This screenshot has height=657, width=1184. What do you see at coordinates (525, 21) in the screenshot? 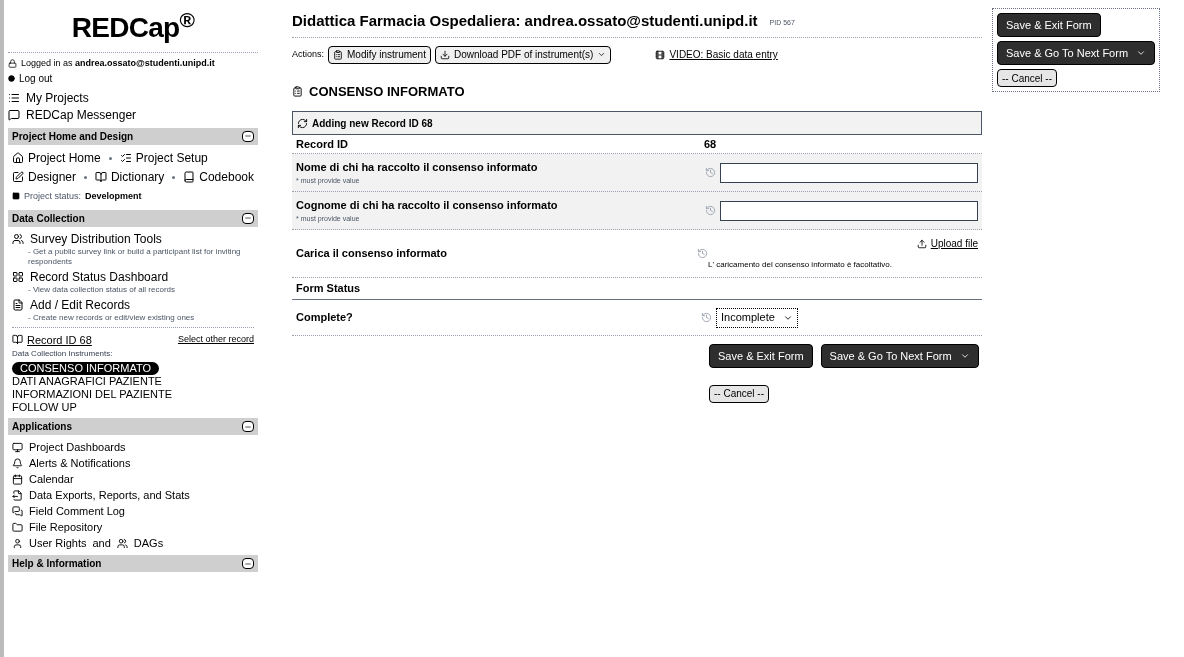
I see `project-title: Didattica Farmacia Ospedaliera: andrea.ossato@studenti.unipd.it` at bounding box center [525, 21].